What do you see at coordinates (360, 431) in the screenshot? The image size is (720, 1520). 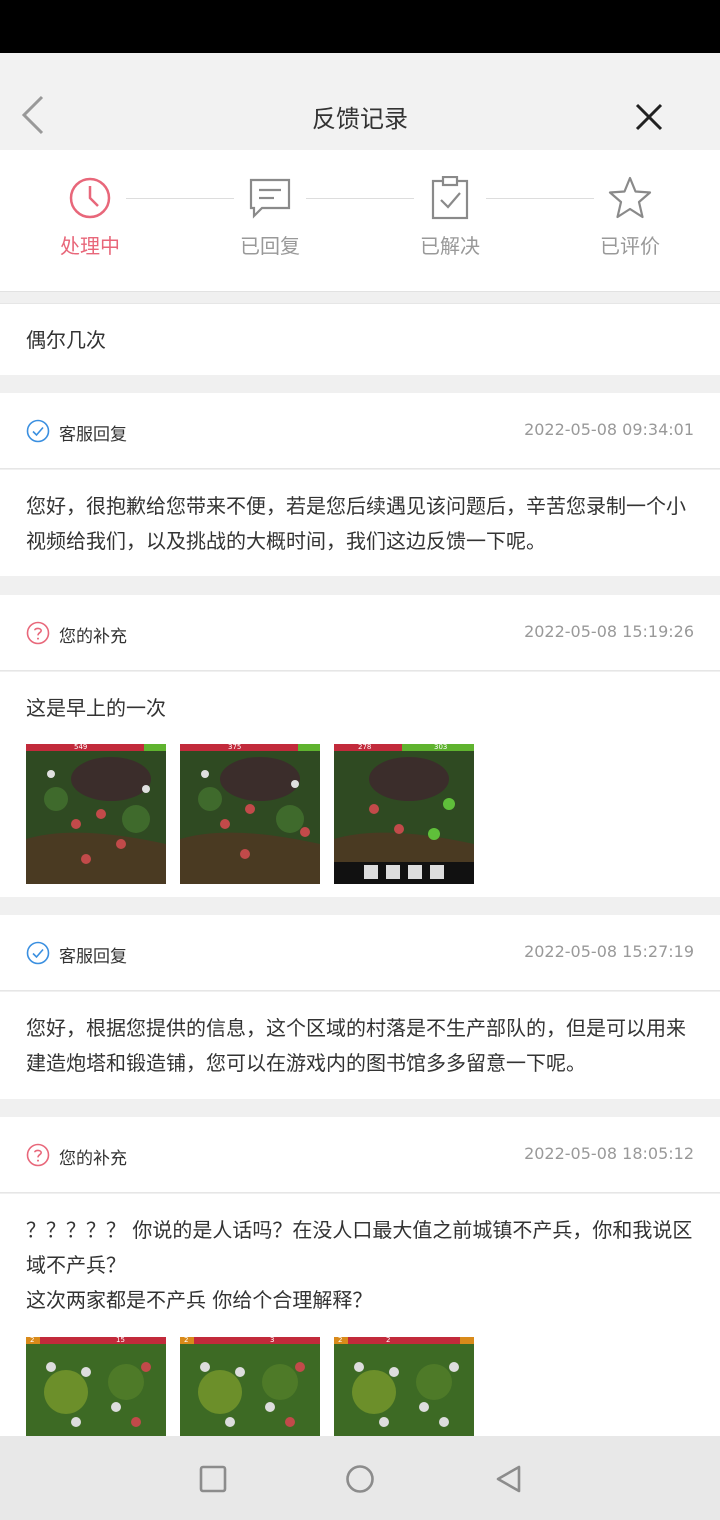 I see `reply-header: 客服回复 2022-05-08 09:34:01` at bounding box center [360, 431].